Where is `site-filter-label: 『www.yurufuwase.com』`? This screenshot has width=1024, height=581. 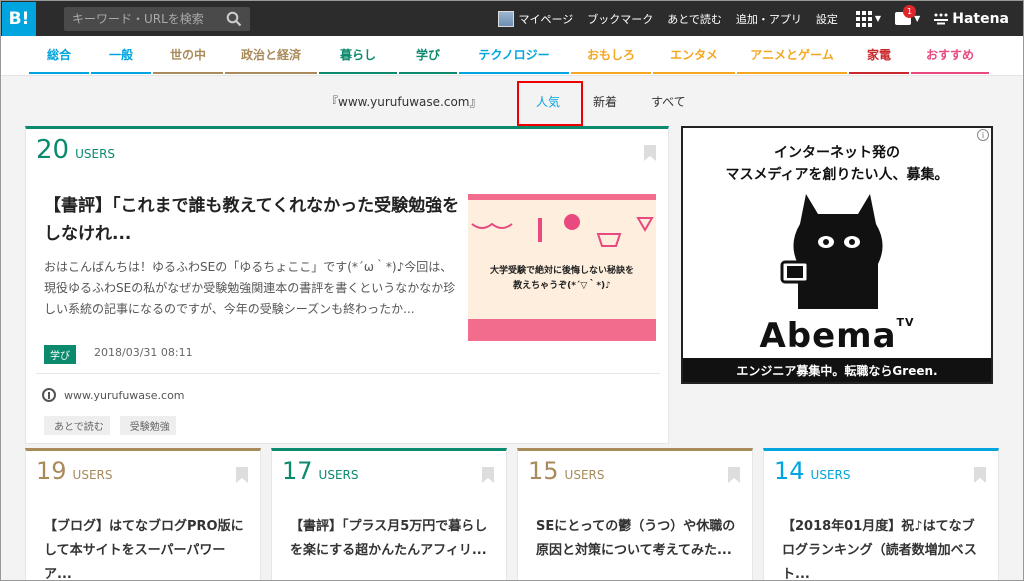 site-filter-label: 『www.yurufuwase.com』 is located at coordinates (404, 102).